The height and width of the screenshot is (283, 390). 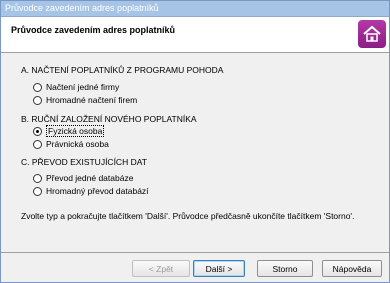 I want to click on option-nacteni-jedne-firmy: Načtení jedné firmy, so click(x=76, y=87).